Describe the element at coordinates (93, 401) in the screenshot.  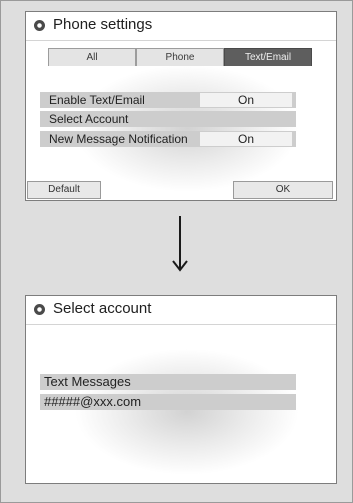
I see `account-label: #####@xxx.com` at that location.